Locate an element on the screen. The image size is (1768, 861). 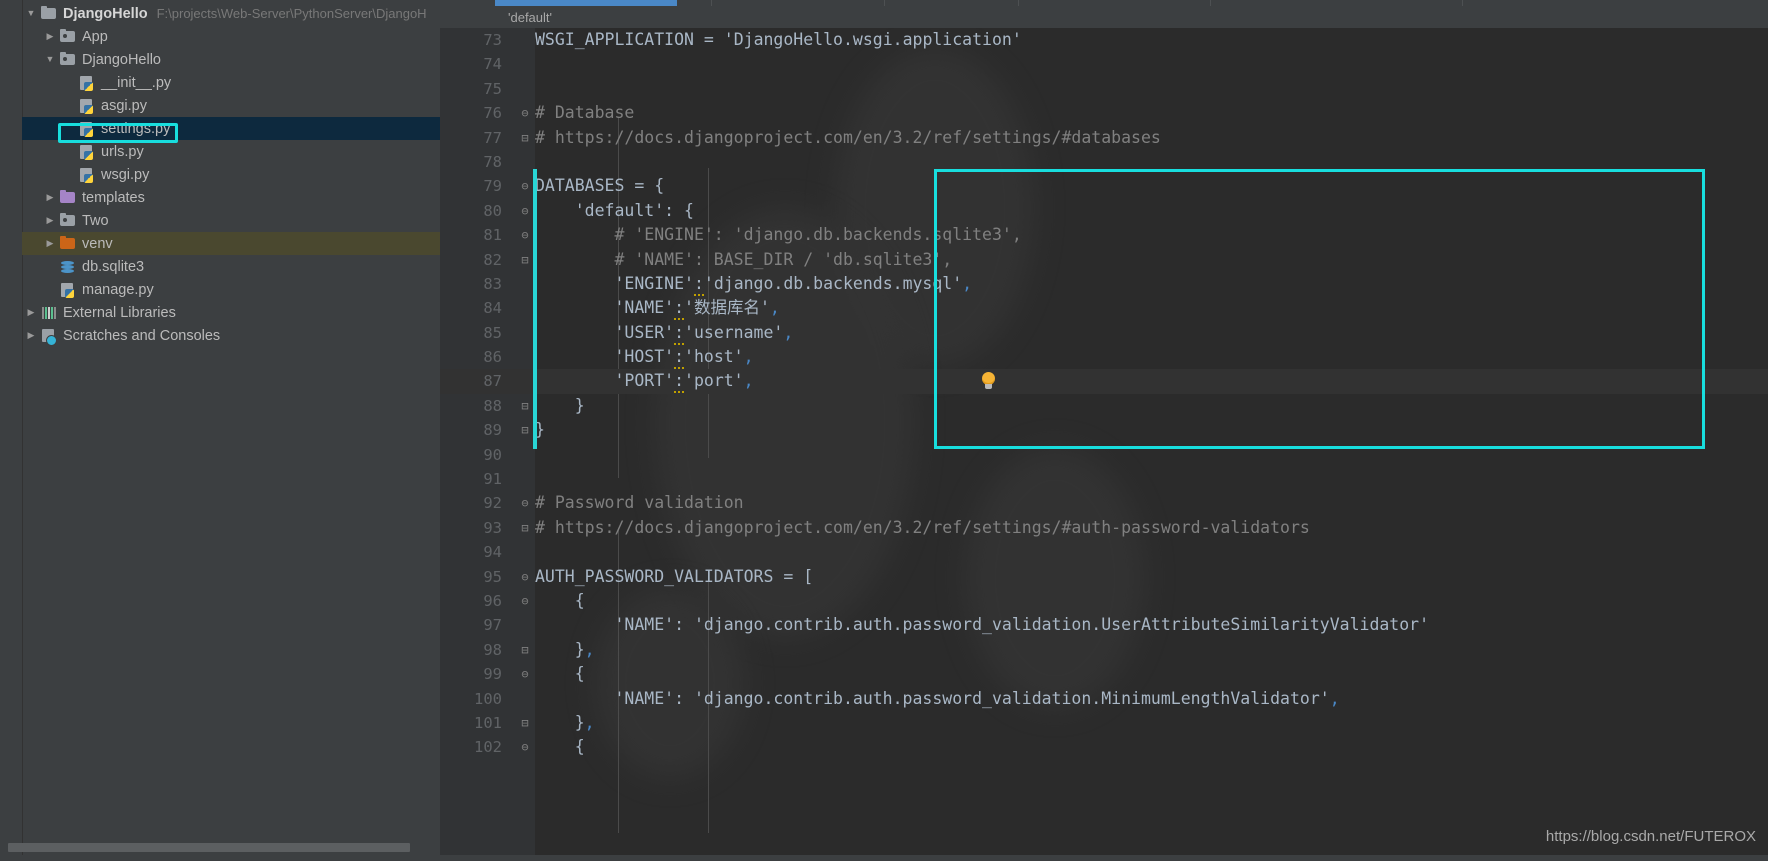
code-text: 'PORT':'port', is located at coordinates (644, 381).